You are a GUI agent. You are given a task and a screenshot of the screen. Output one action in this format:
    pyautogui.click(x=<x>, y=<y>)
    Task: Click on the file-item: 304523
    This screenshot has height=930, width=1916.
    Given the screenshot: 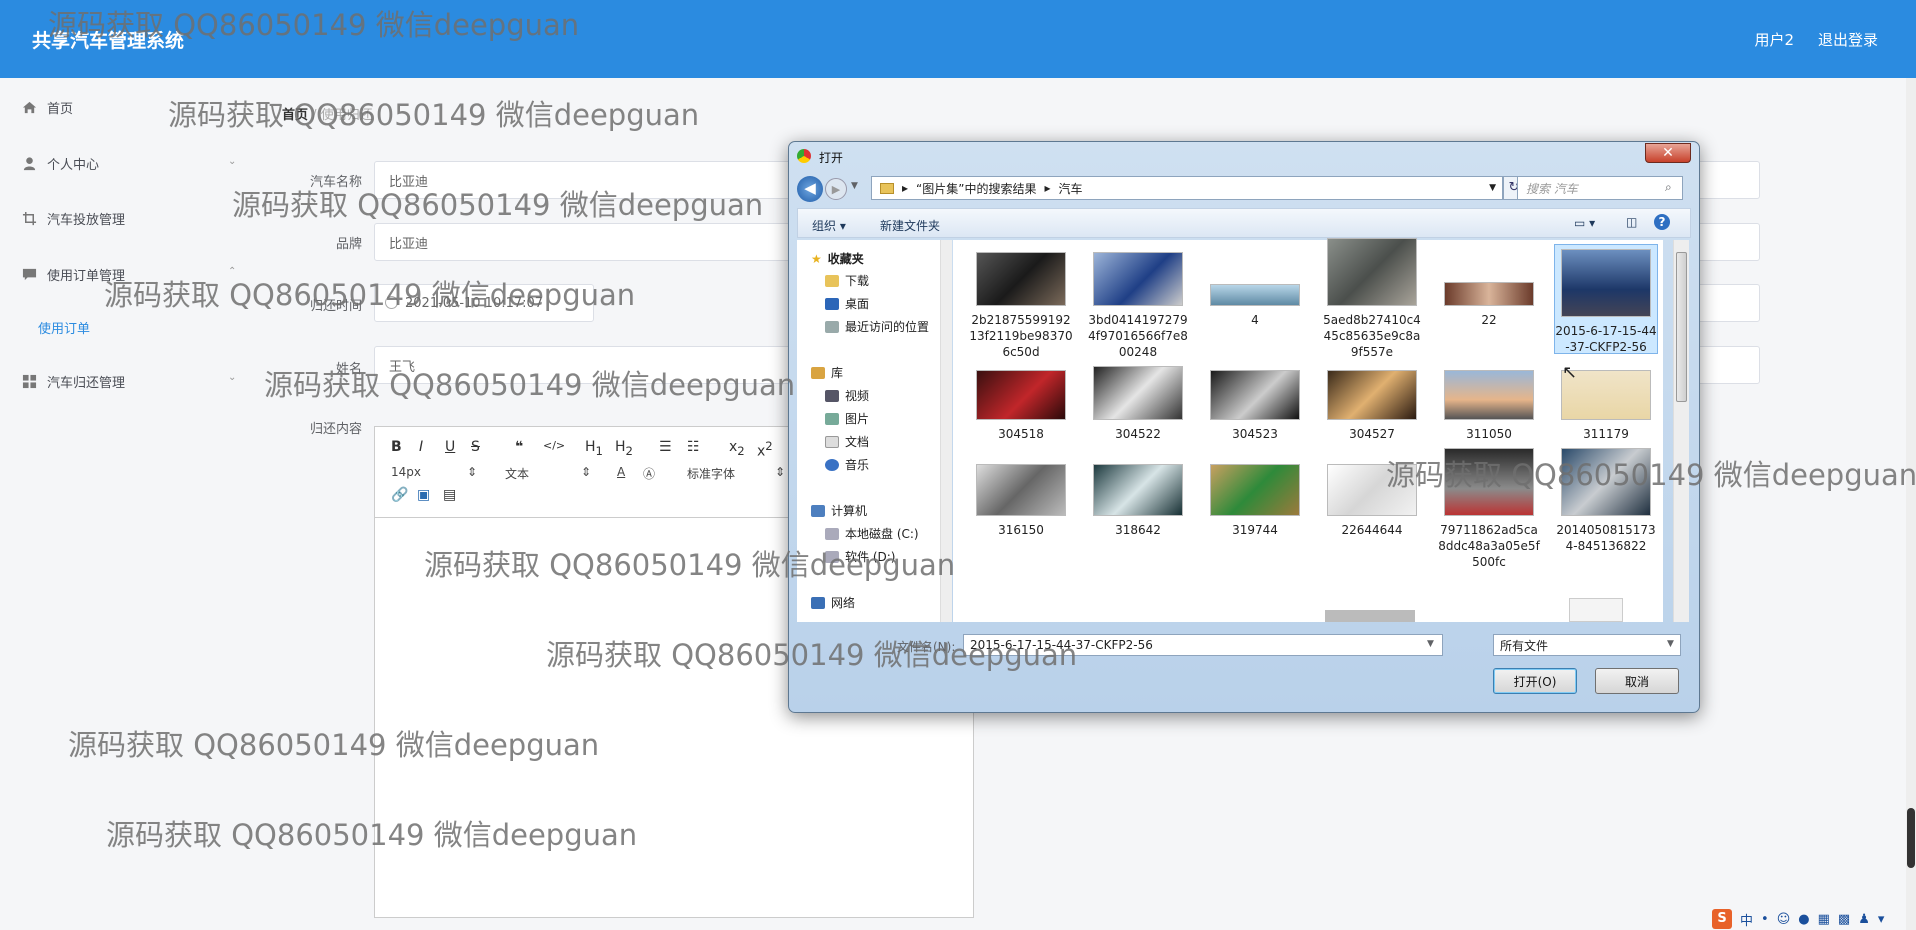 What is the action you would take?
    pyautogui.click(x=1255, y=405)
    